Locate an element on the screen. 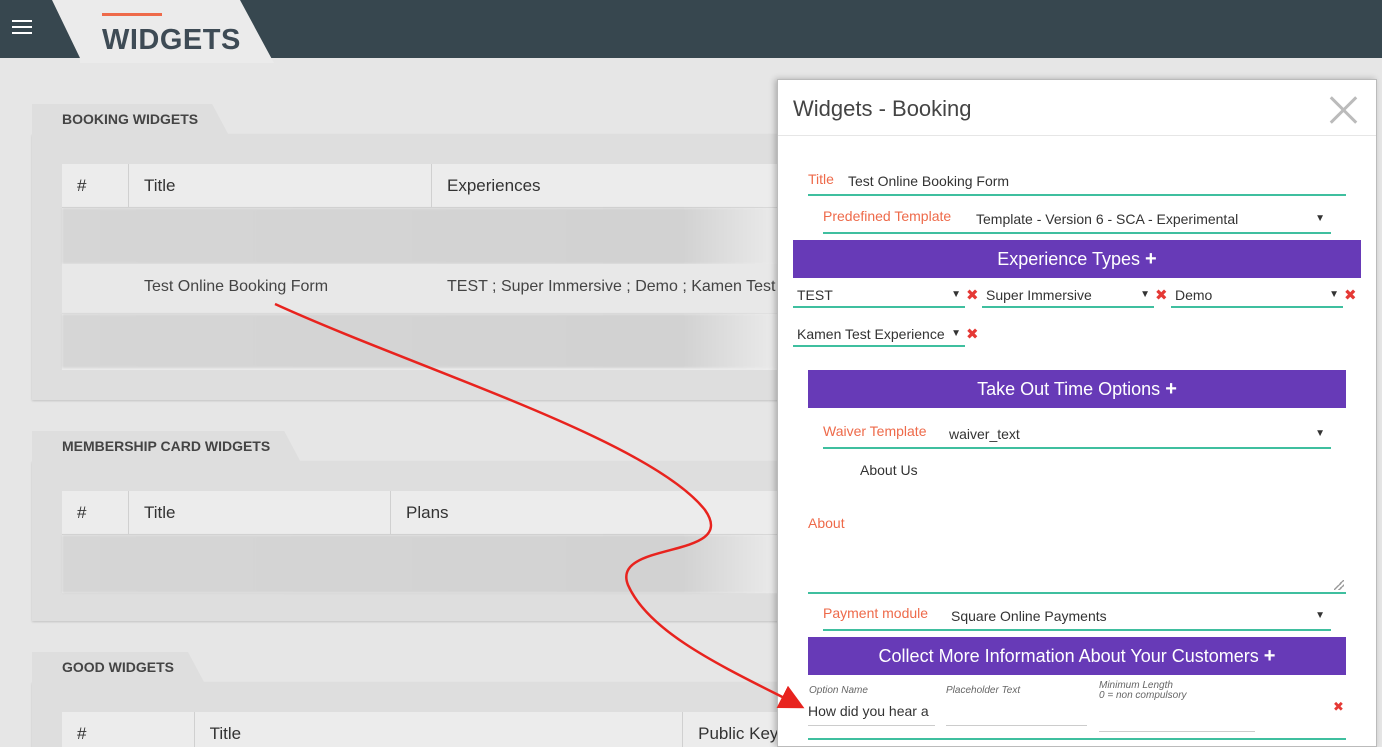 The image size is (1382, 747). page-title-tab: WIDGETS is located at coordinates (163, 31).